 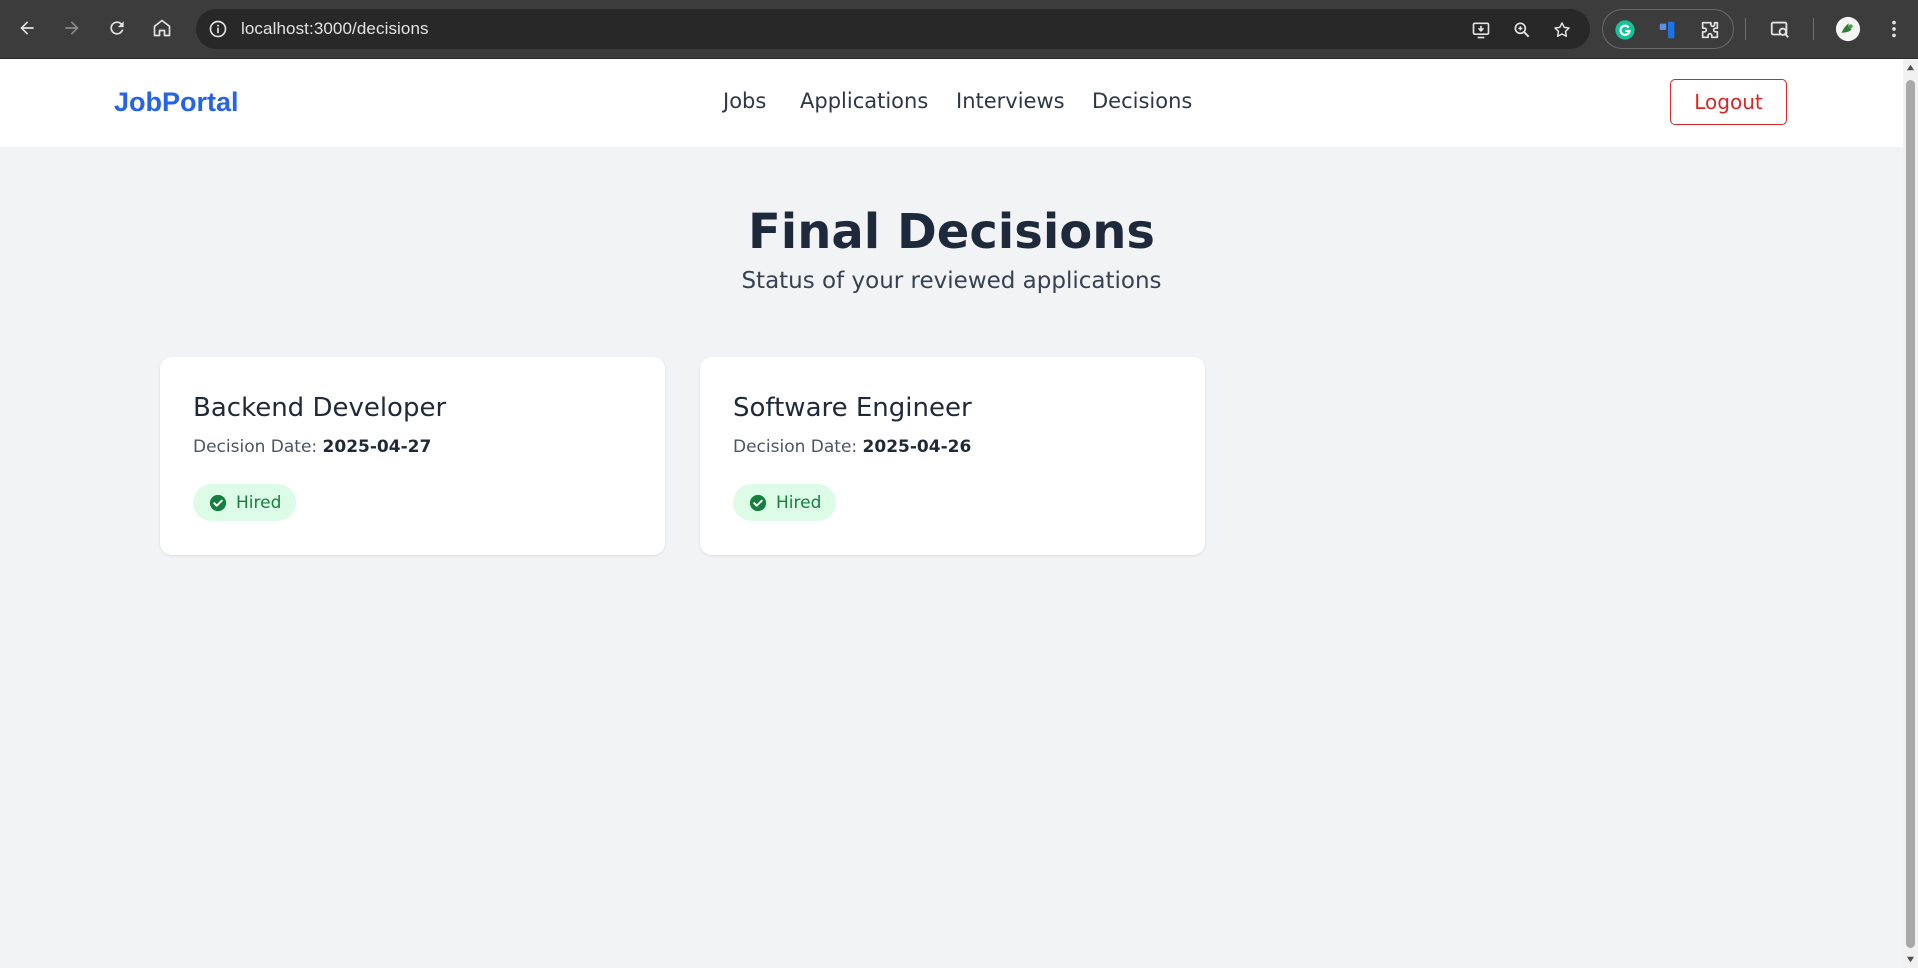 I want to click on job-title: Backend Developer, so click(x=320, y=408).